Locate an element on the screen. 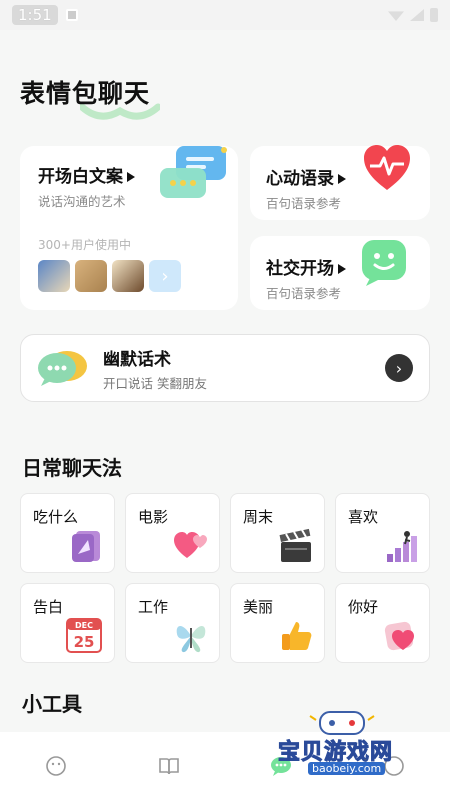  smile-face-icon is located at coordinates (56, 766).